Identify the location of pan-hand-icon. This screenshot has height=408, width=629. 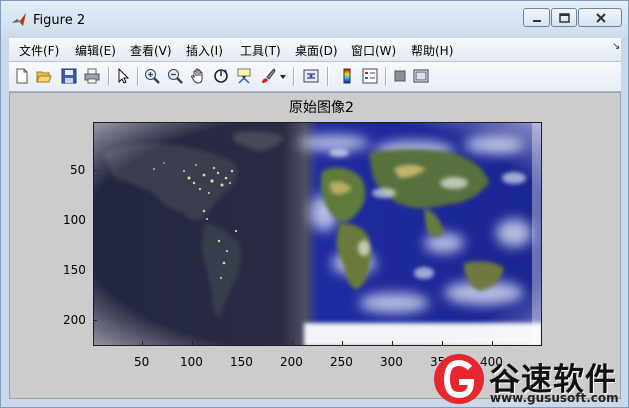
(198, 76).